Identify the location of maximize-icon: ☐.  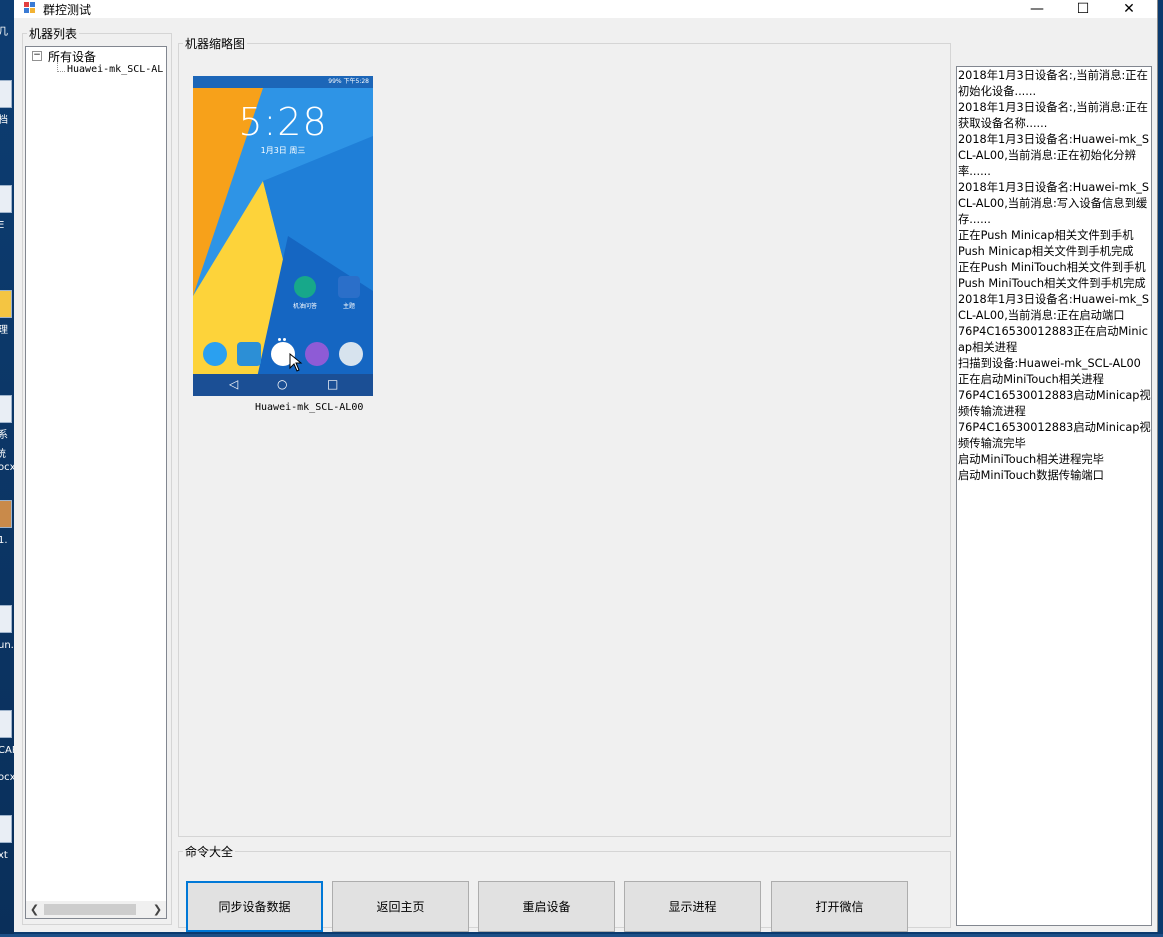
(1083, 9).